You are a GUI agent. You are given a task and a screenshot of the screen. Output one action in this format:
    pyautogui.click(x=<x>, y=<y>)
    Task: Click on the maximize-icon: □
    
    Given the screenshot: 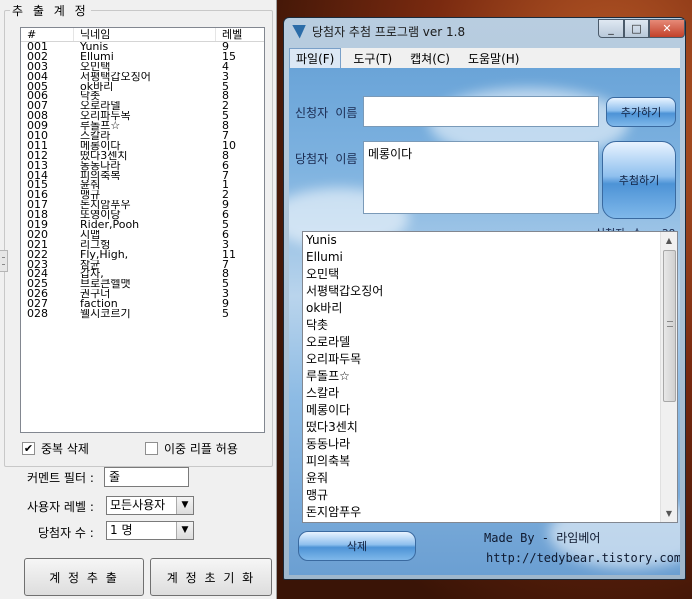 What is the action you would take?
    pyautogui.click(x=636, y=28)
    